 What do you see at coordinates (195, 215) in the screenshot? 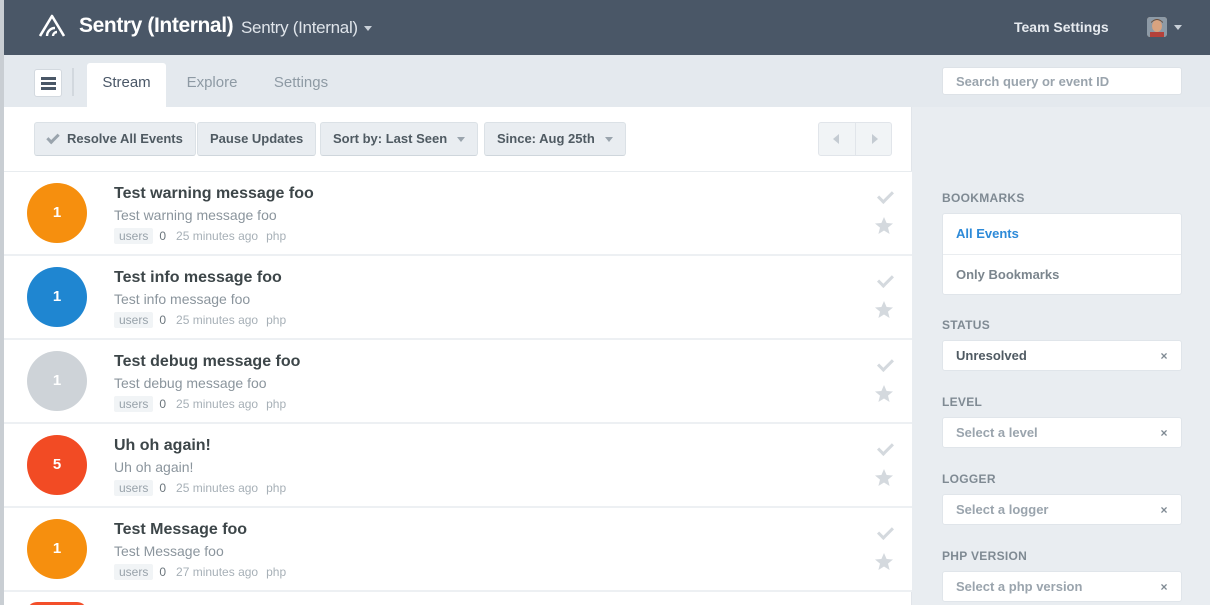
I see `event-message: Test warning message foo` at bounding box center [195, 215].